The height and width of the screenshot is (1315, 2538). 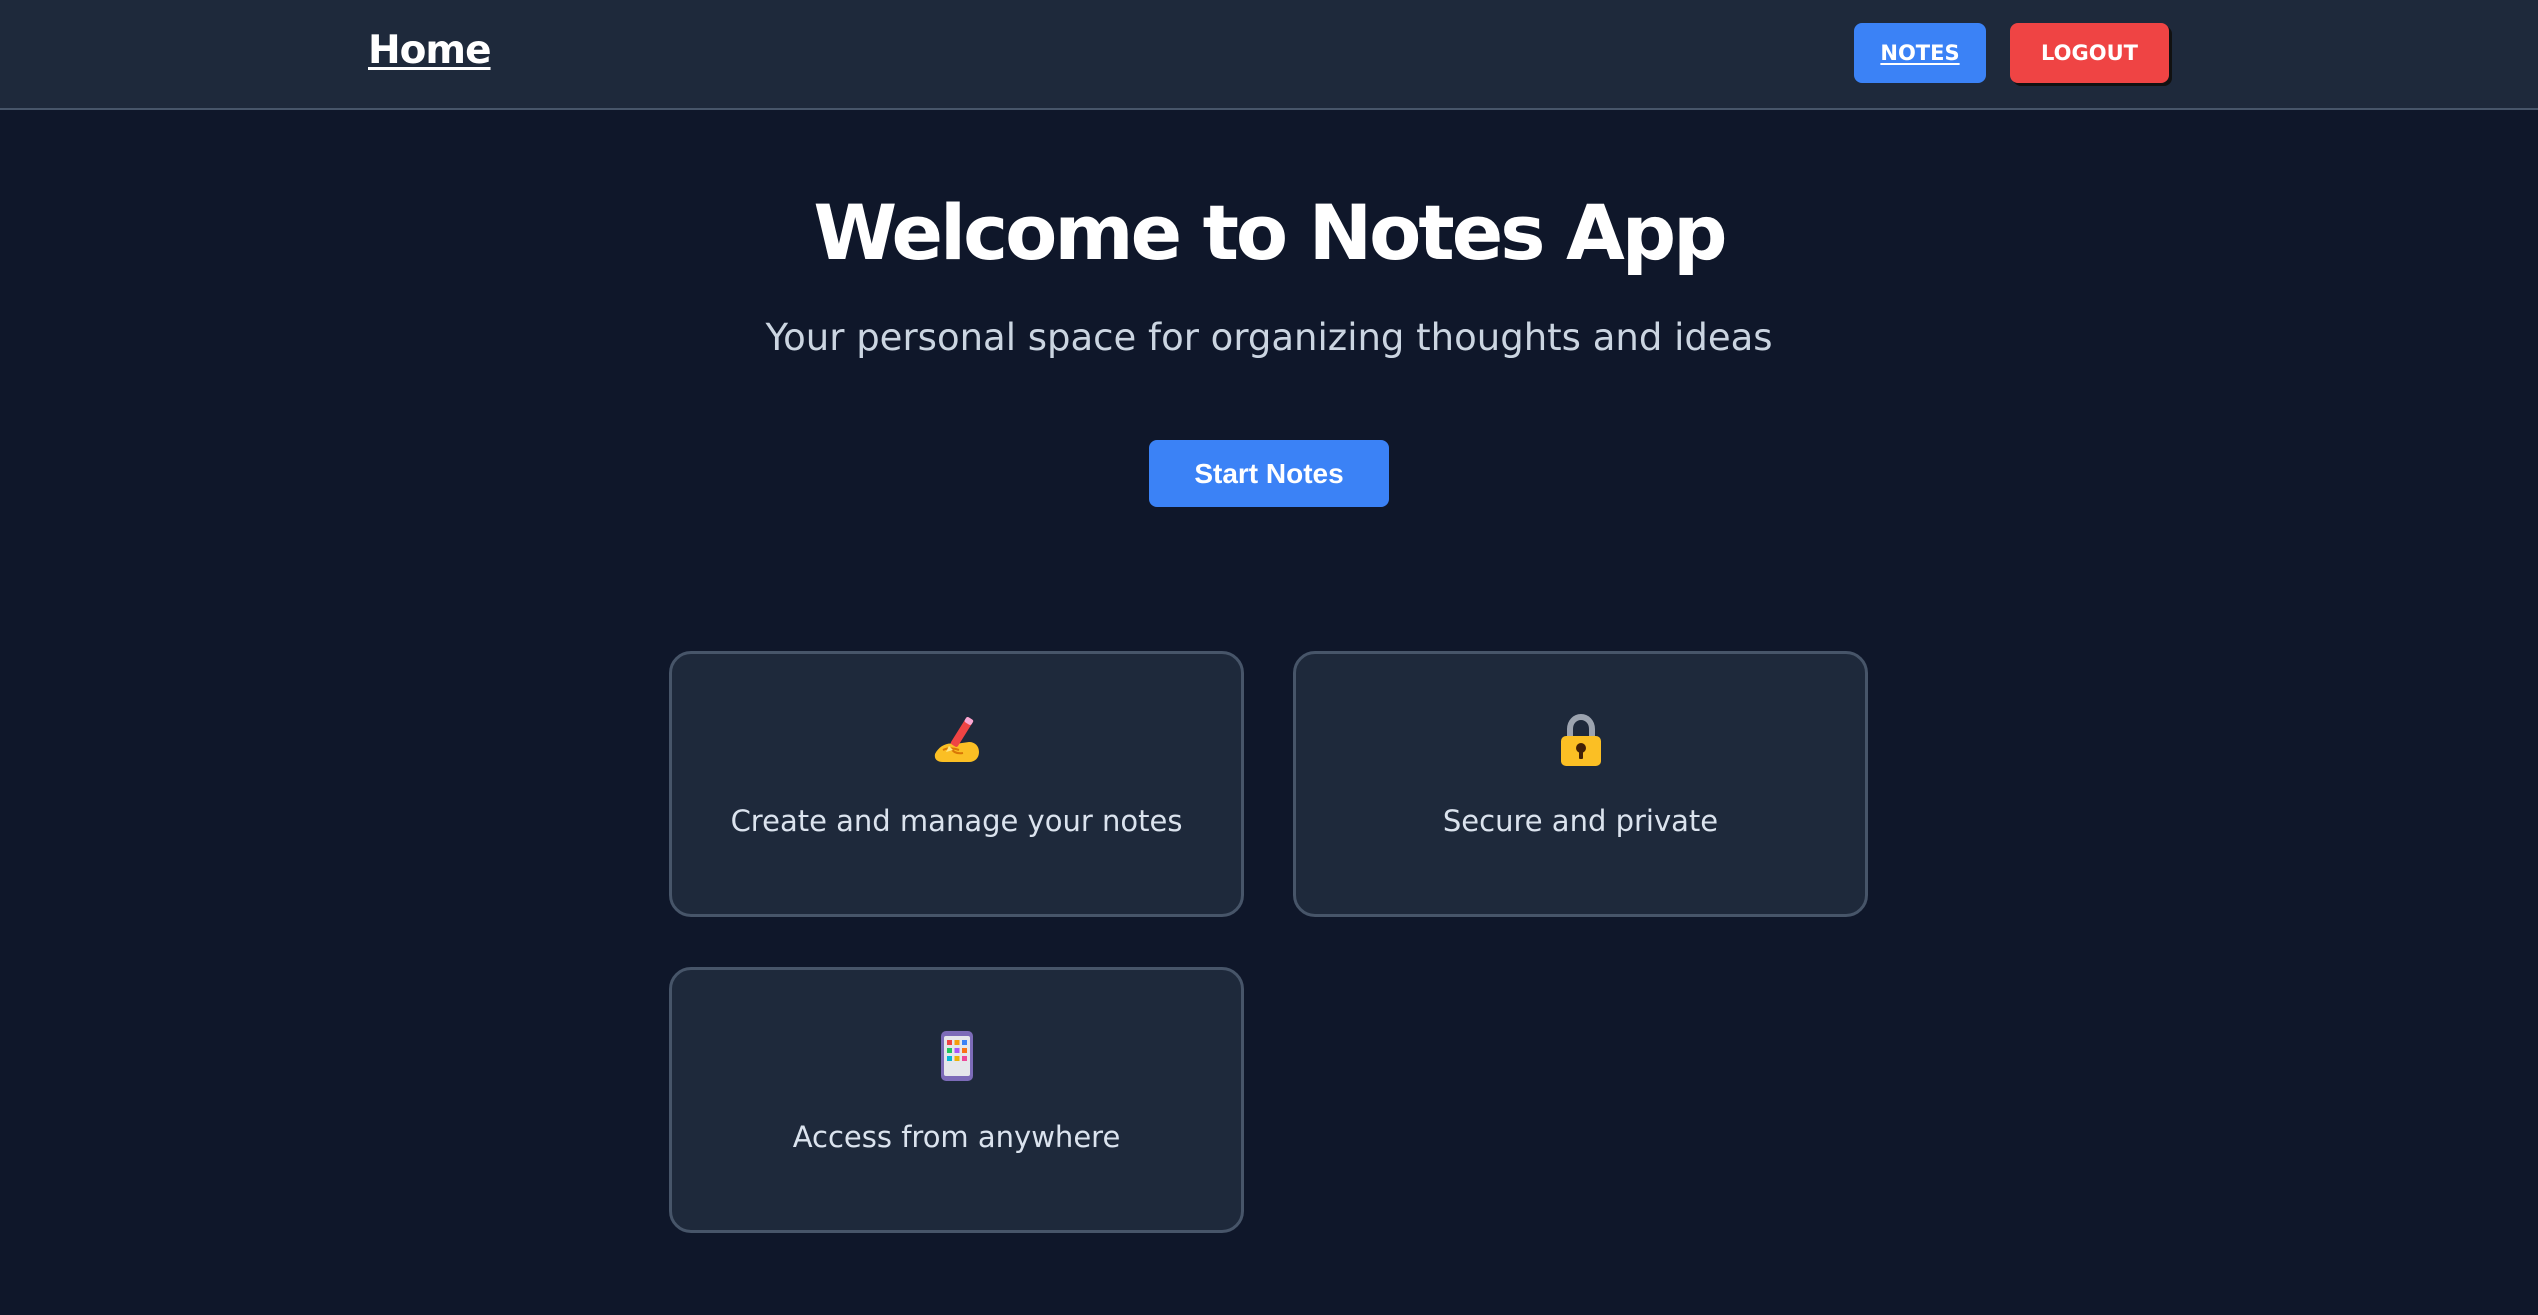 What do you see at coordinates (1270, 232) in the screenshot?
I see `page-title: Welcome to Notes App` at bounding box center [1270, 232].